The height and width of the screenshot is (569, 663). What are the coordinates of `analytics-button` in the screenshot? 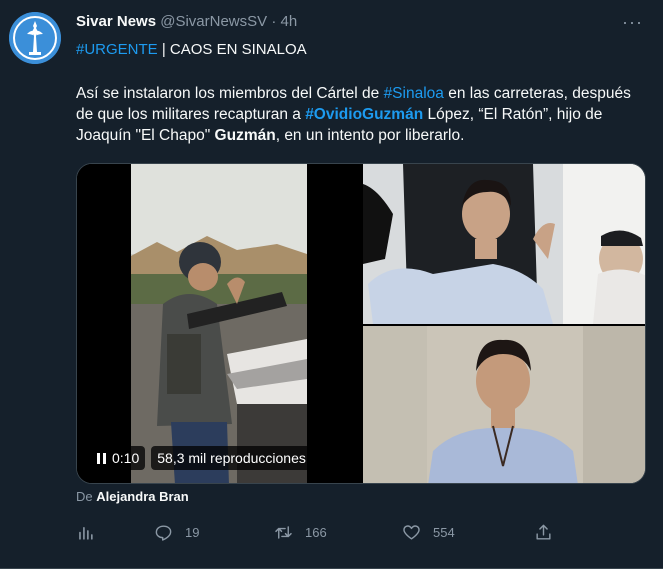 It's located at (85, 532).